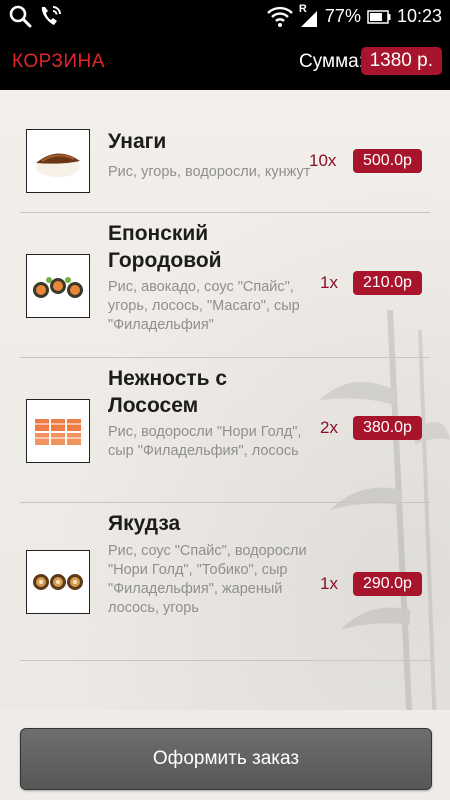 The image size is (450, 800). What do you see at coordinates (387, 283) in the screenshot?
I see `price-badge: 210.0р` at bounding box center [387, 283].